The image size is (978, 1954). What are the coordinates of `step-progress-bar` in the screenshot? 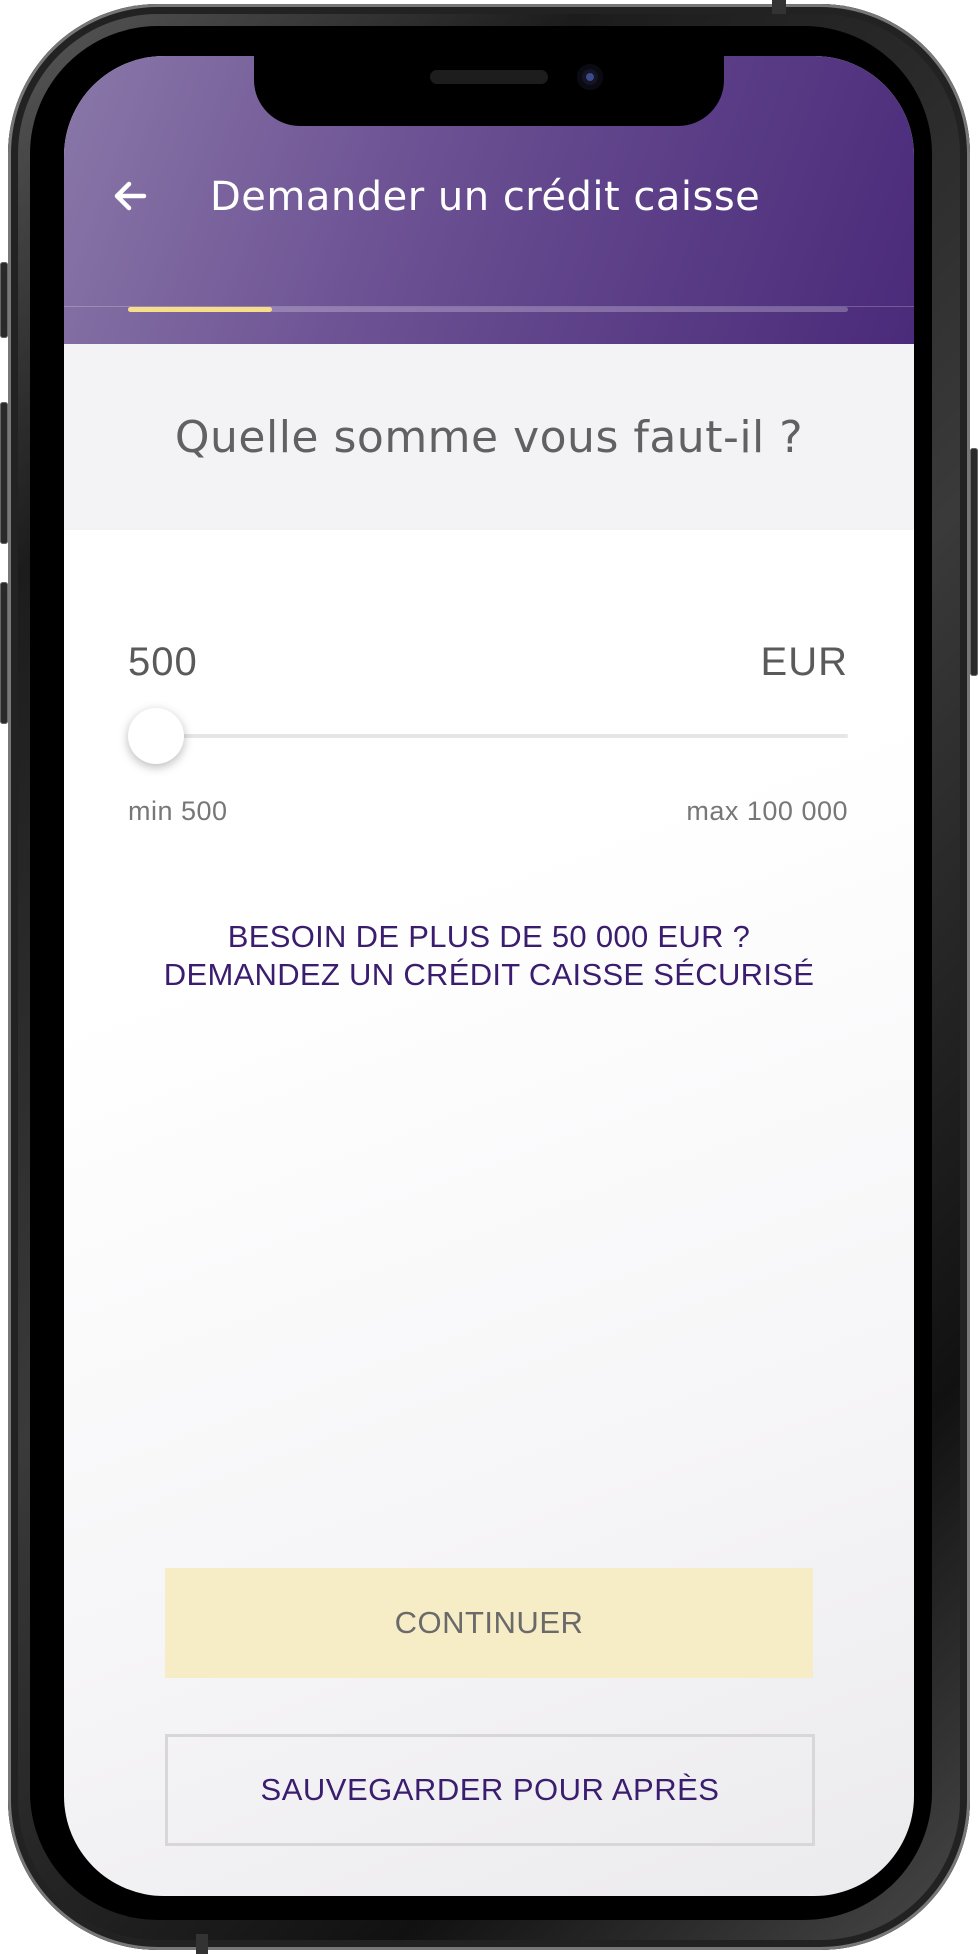 It's located at (488, 309).